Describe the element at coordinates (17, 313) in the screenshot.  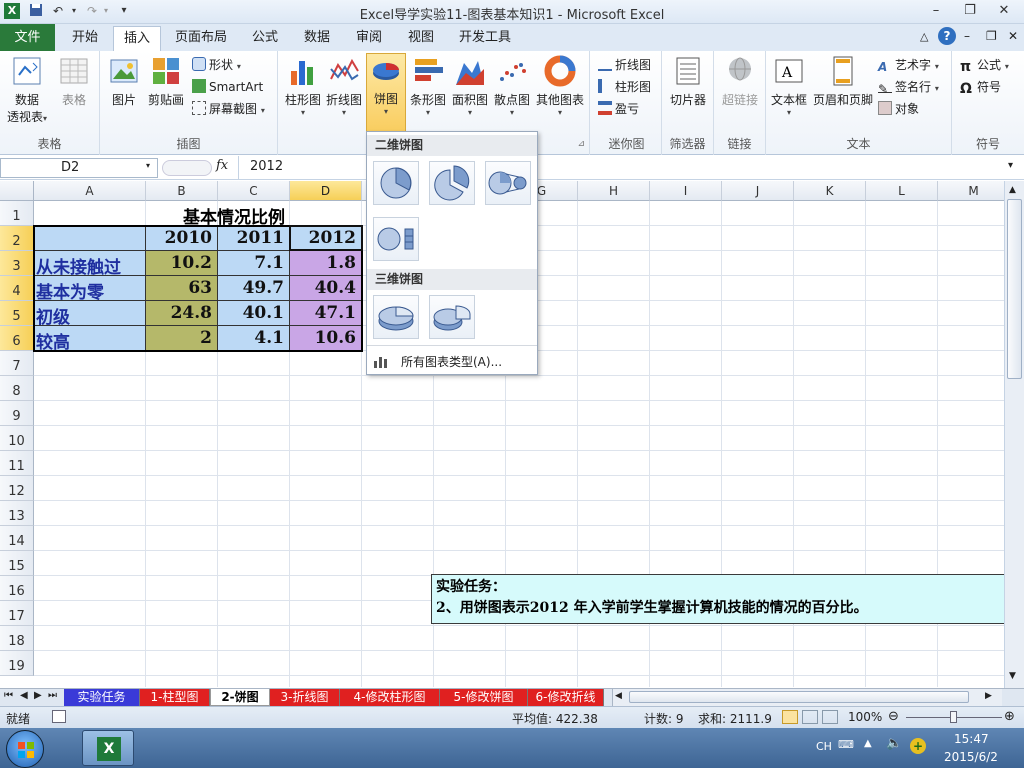
I see `row-header-5: 5` at that location.